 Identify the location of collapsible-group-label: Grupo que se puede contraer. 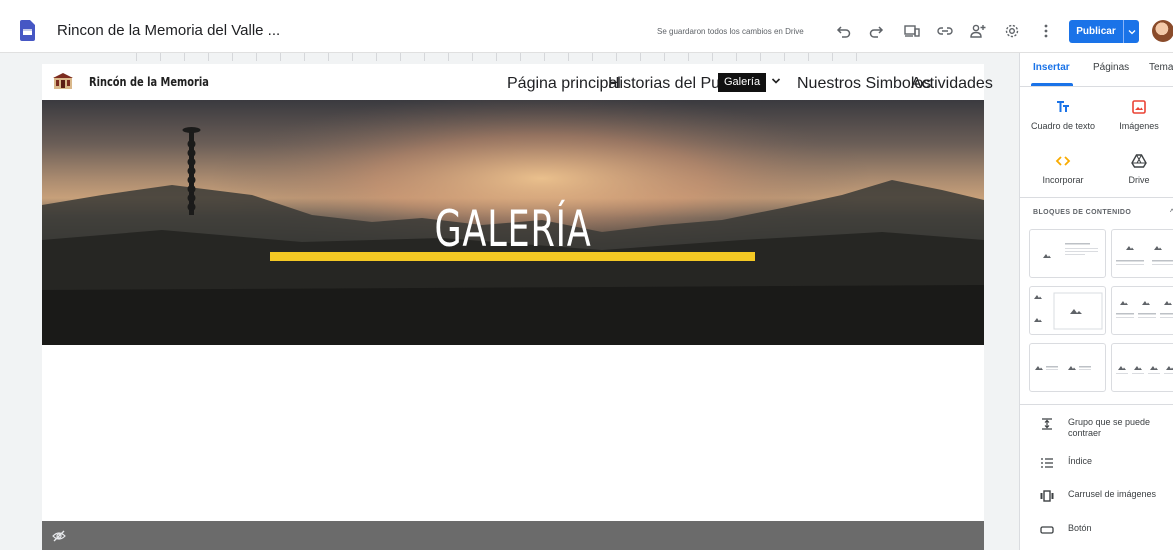
(1109, 427).